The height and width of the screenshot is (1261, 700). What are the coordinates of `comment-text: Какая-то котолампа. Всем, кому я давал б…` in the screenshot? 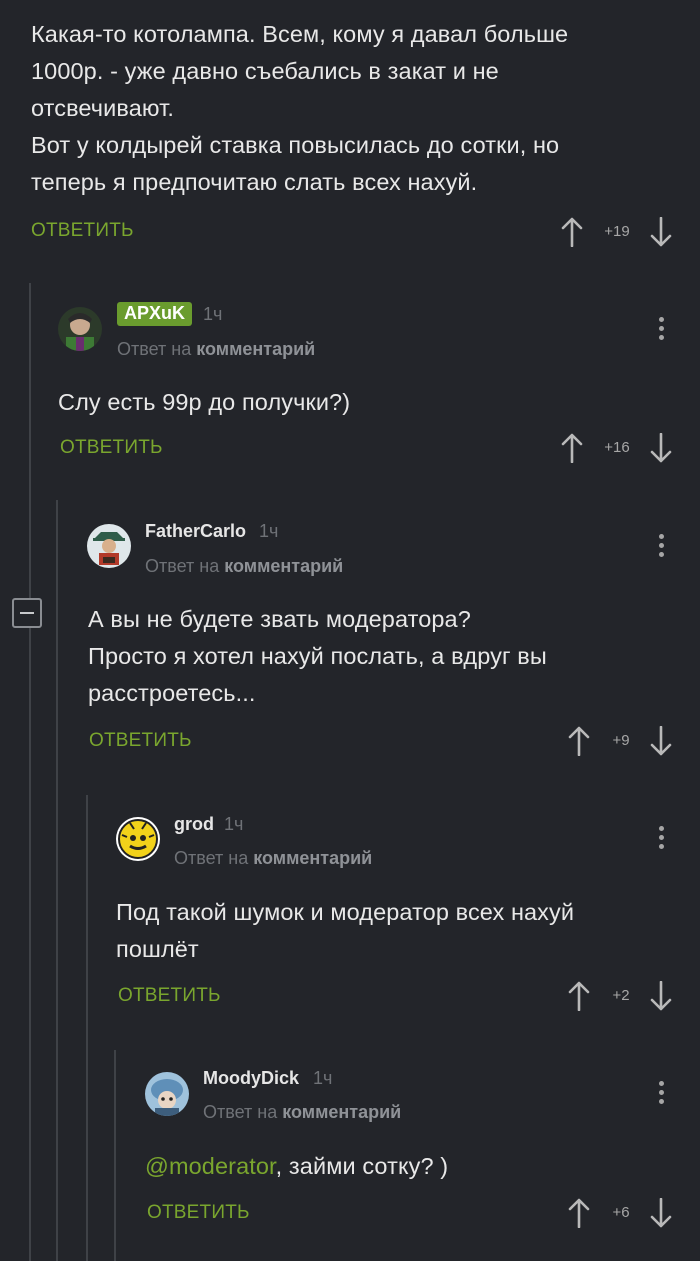 It's located at (356, 108).